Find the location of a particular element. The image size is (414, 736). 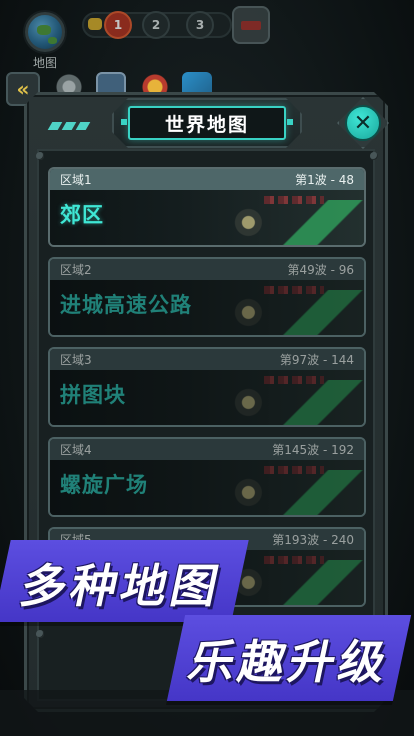

region-wave-range: 第1波 - 48 is located at coordinates (324, 180).